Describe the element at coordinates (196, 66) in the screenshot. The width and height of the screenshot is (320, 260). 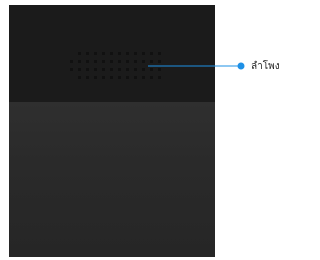
I see `speaker-callout` at that location.